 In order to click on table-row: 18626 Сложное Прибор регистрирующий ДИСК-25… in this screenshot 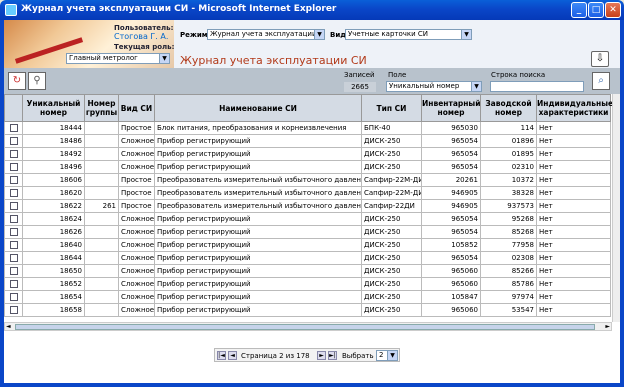, I will do `click(307, 232)`.